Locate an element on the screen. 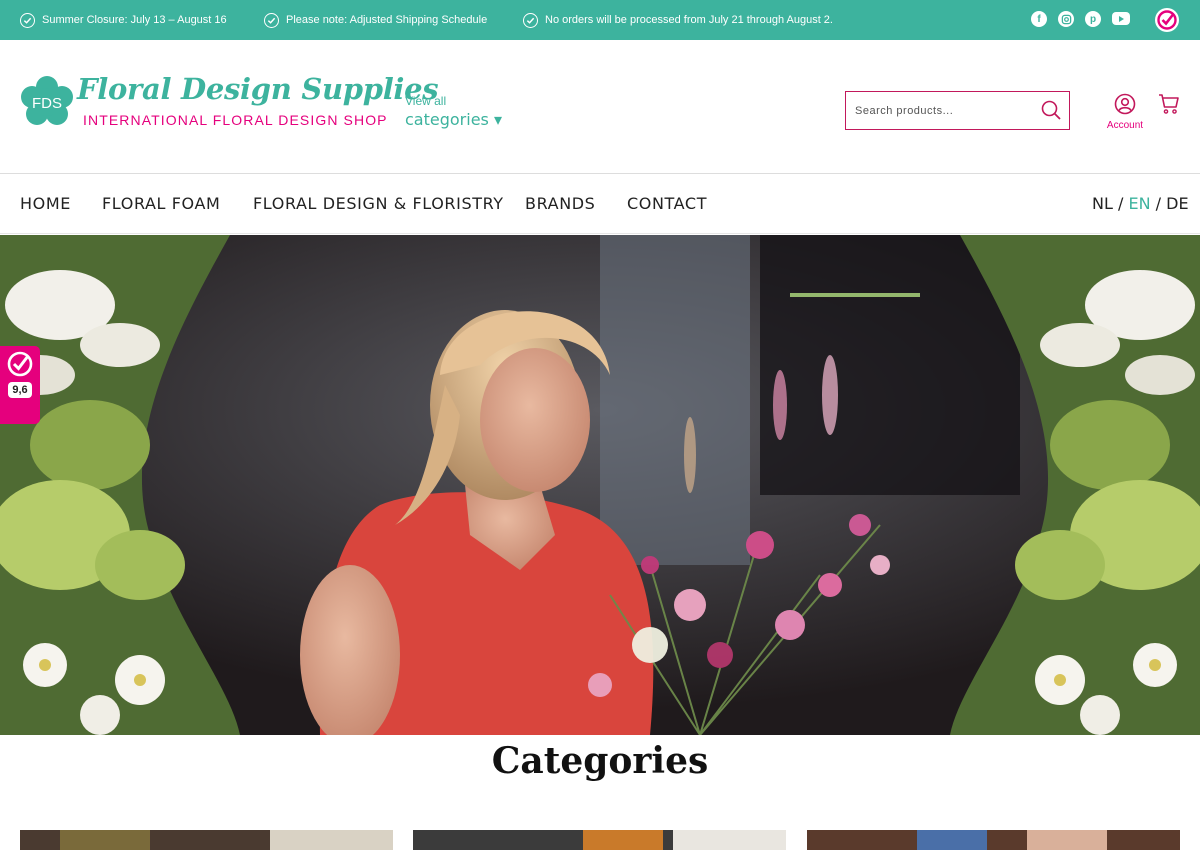 This screenshot has height=850, width=1200. notice-item: Summer Closure: July 13 – August 16 is located at coordinates (123, 20).